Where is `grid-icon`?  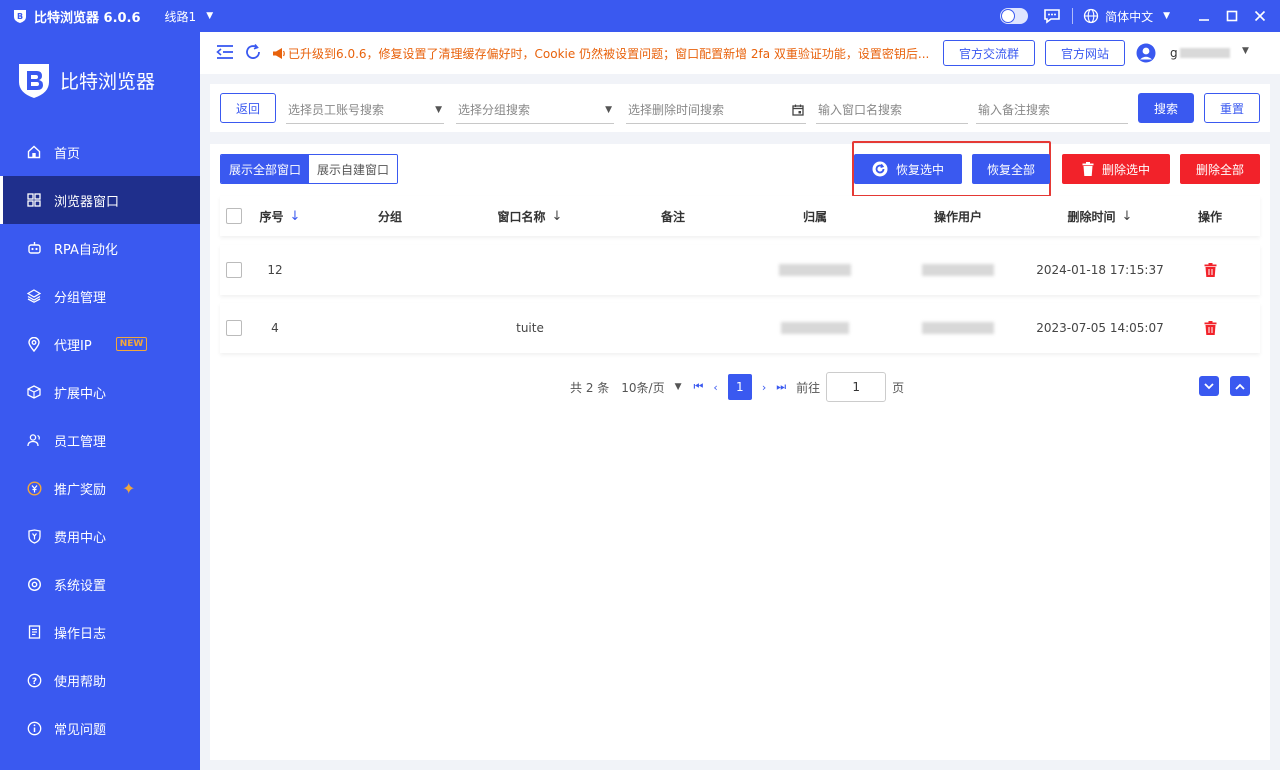
grid-icon is located at coordinates (34, 200).